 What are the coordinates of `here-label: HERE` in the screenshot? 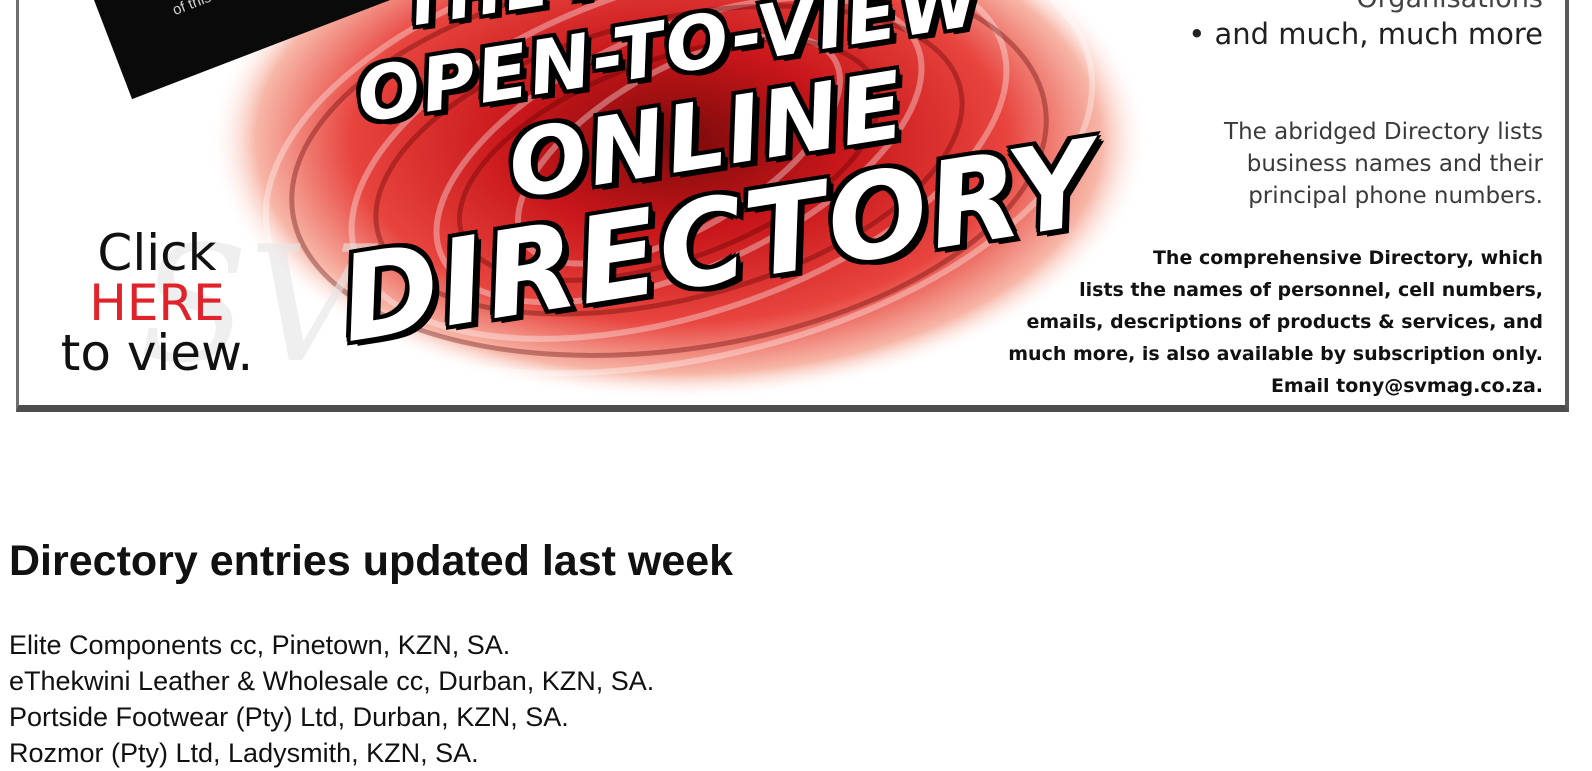 It's located at (157, 303).